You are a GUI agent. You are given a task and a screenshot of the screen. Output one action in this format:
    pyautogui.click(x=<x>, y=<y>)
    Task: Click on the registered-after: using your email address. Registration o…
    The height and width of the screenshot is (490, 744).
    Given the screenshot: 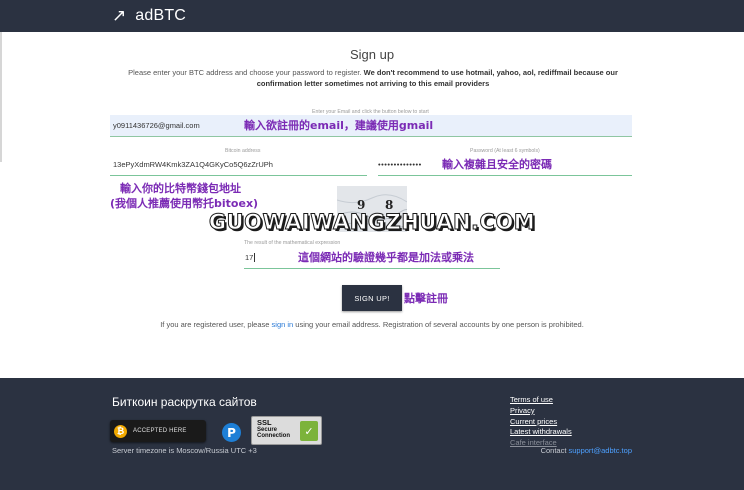 What is the action you would take?
    pyautogui.click(x=438, y=324)
    